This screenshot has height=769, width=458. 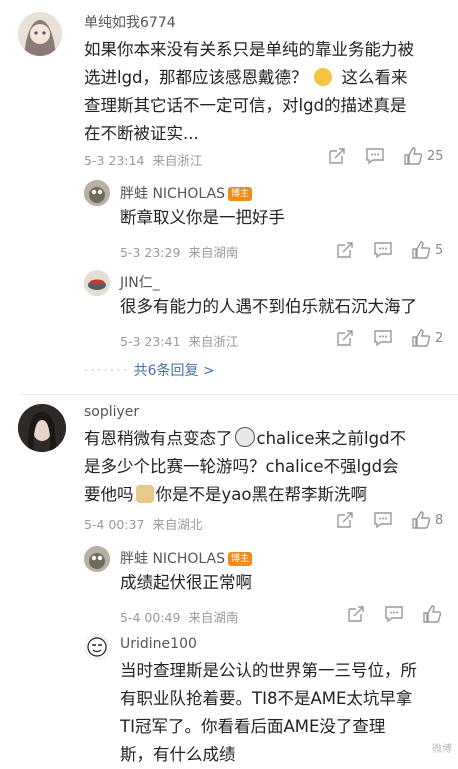 What do you see at coordinates (244, 437) in the screenshot?
I see `panda-emoji-icon` at bounding box center [244, 437].